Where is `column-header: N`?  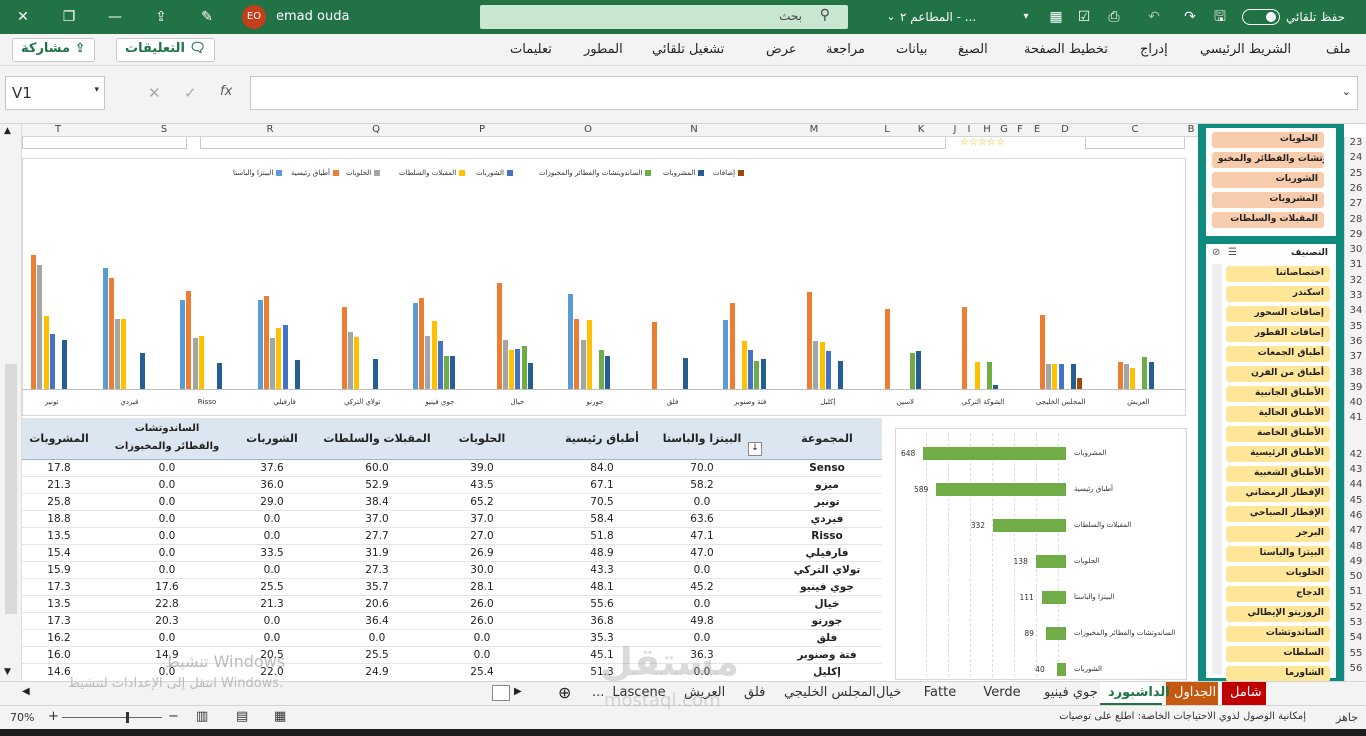 column-header: N is located at coordinates (694, 129).